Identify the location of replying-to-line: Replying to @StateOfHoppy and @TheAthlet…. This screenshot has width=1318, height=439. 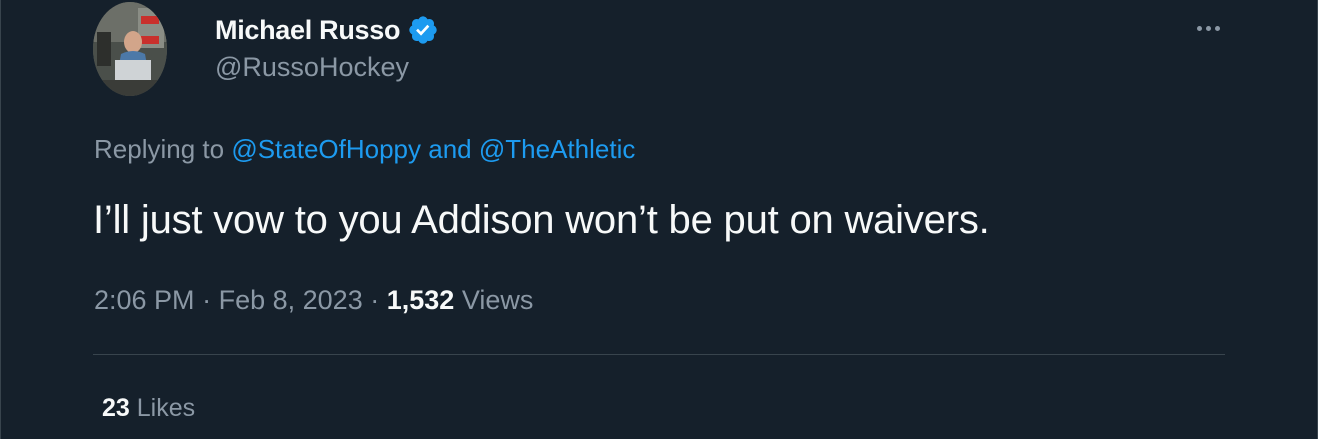
(364, 149).